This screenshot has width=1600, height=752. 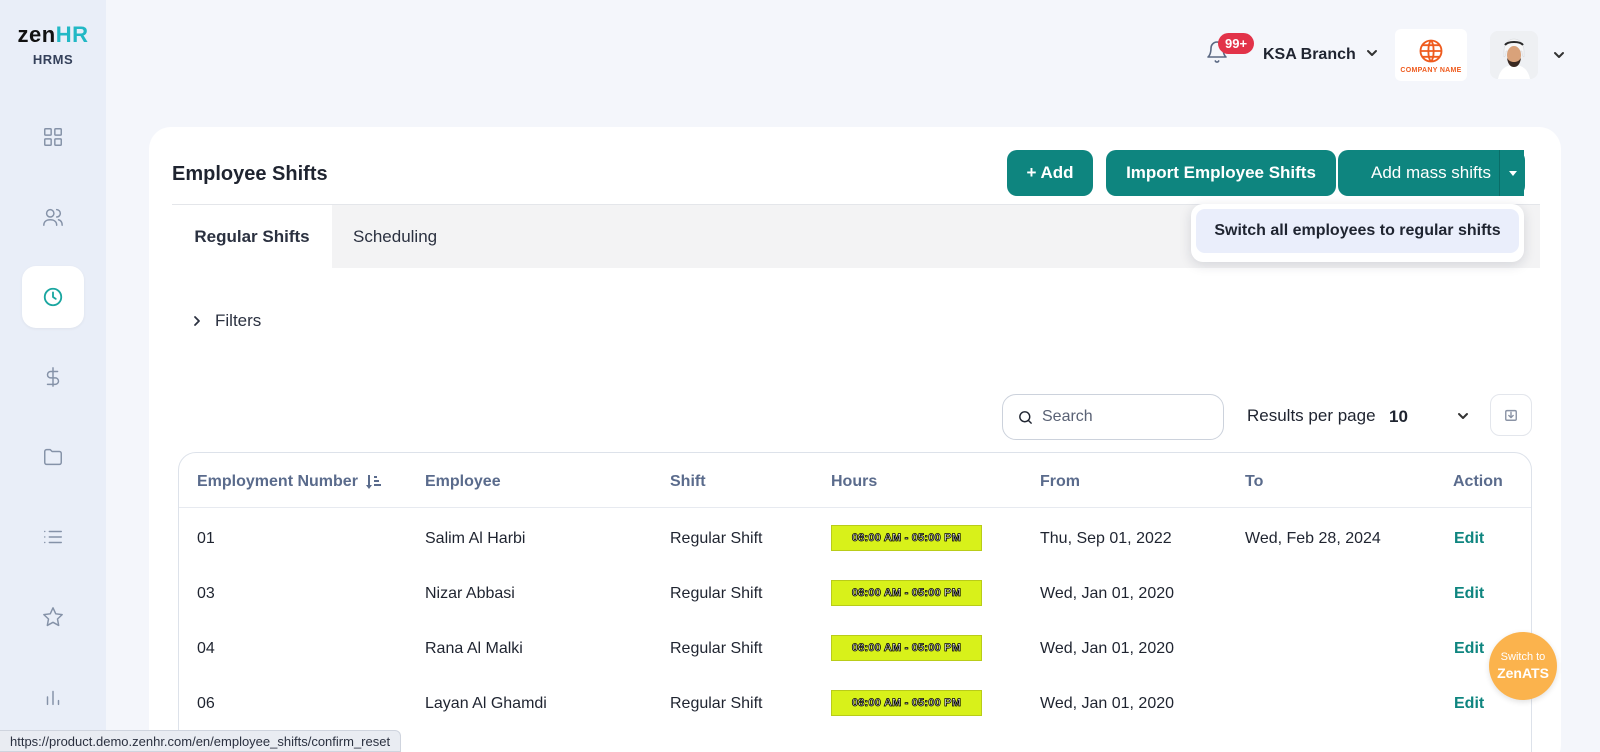 I want to click on column-header-employment-number: Employment Number, so click(x=289, y=482).